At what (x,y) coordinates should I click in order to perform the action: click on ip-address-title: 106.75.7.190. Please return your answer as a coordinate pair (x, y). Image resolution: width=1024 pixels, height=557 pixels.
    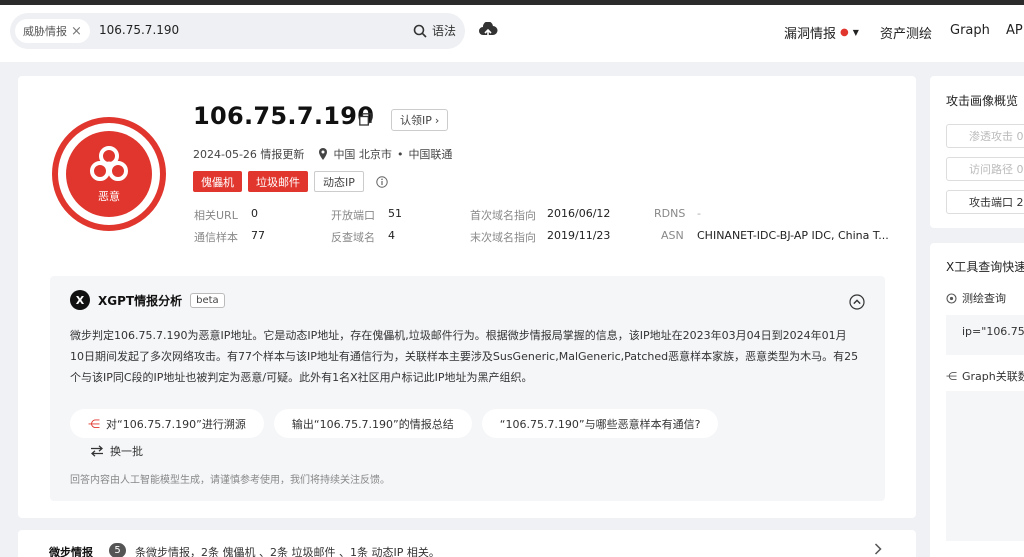
    Looking at the image, I should click on (284, 116).